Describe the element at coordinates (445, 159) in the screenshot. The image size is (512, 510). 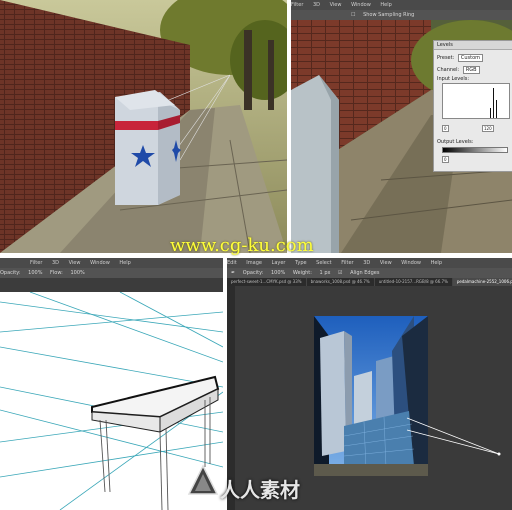
I see `output-black-field: 0` at that location.